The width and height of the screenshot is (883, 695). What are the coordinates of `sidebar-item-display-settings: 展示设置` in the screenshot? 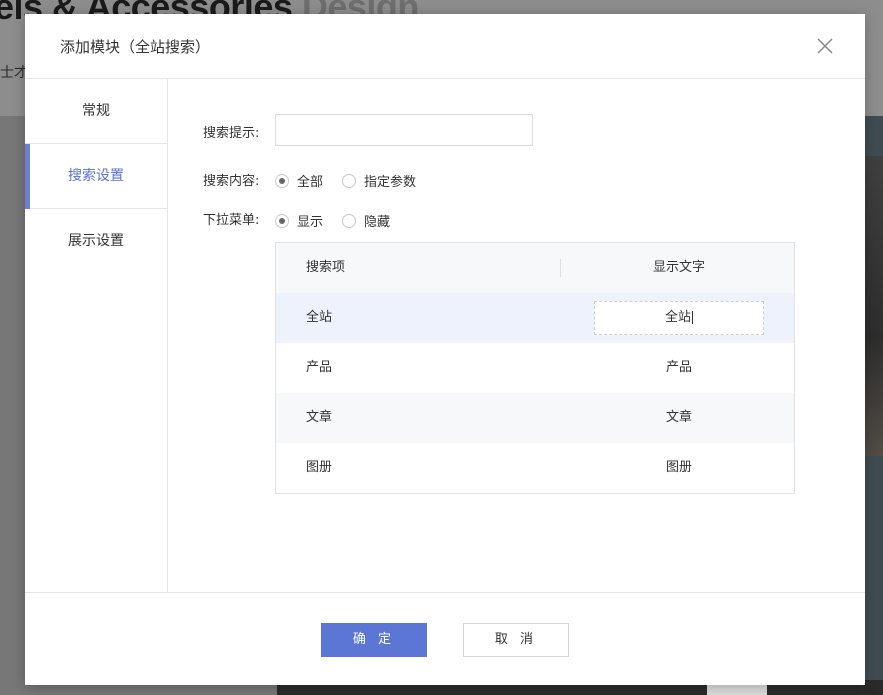 It's located at (96, 241).